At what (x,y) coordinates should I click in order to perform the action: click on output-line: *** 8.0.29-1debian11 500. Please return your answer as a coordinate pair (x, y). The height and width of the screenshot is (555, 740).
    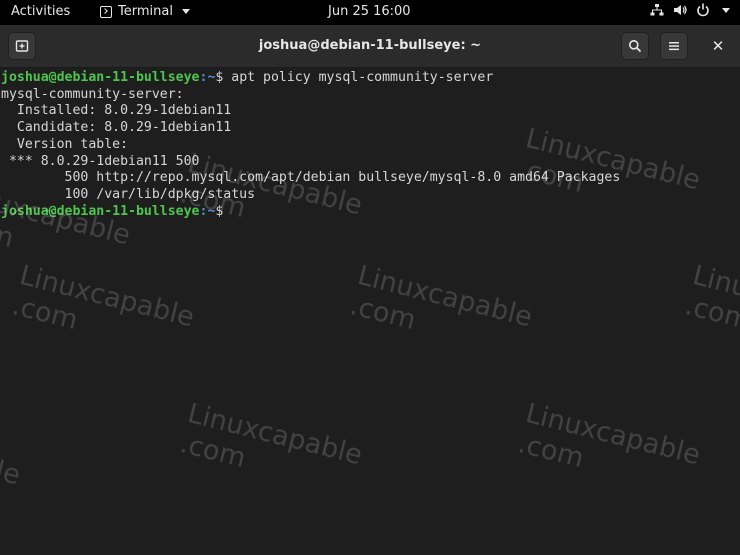
    Looking at the image, I should click on (100, 161).